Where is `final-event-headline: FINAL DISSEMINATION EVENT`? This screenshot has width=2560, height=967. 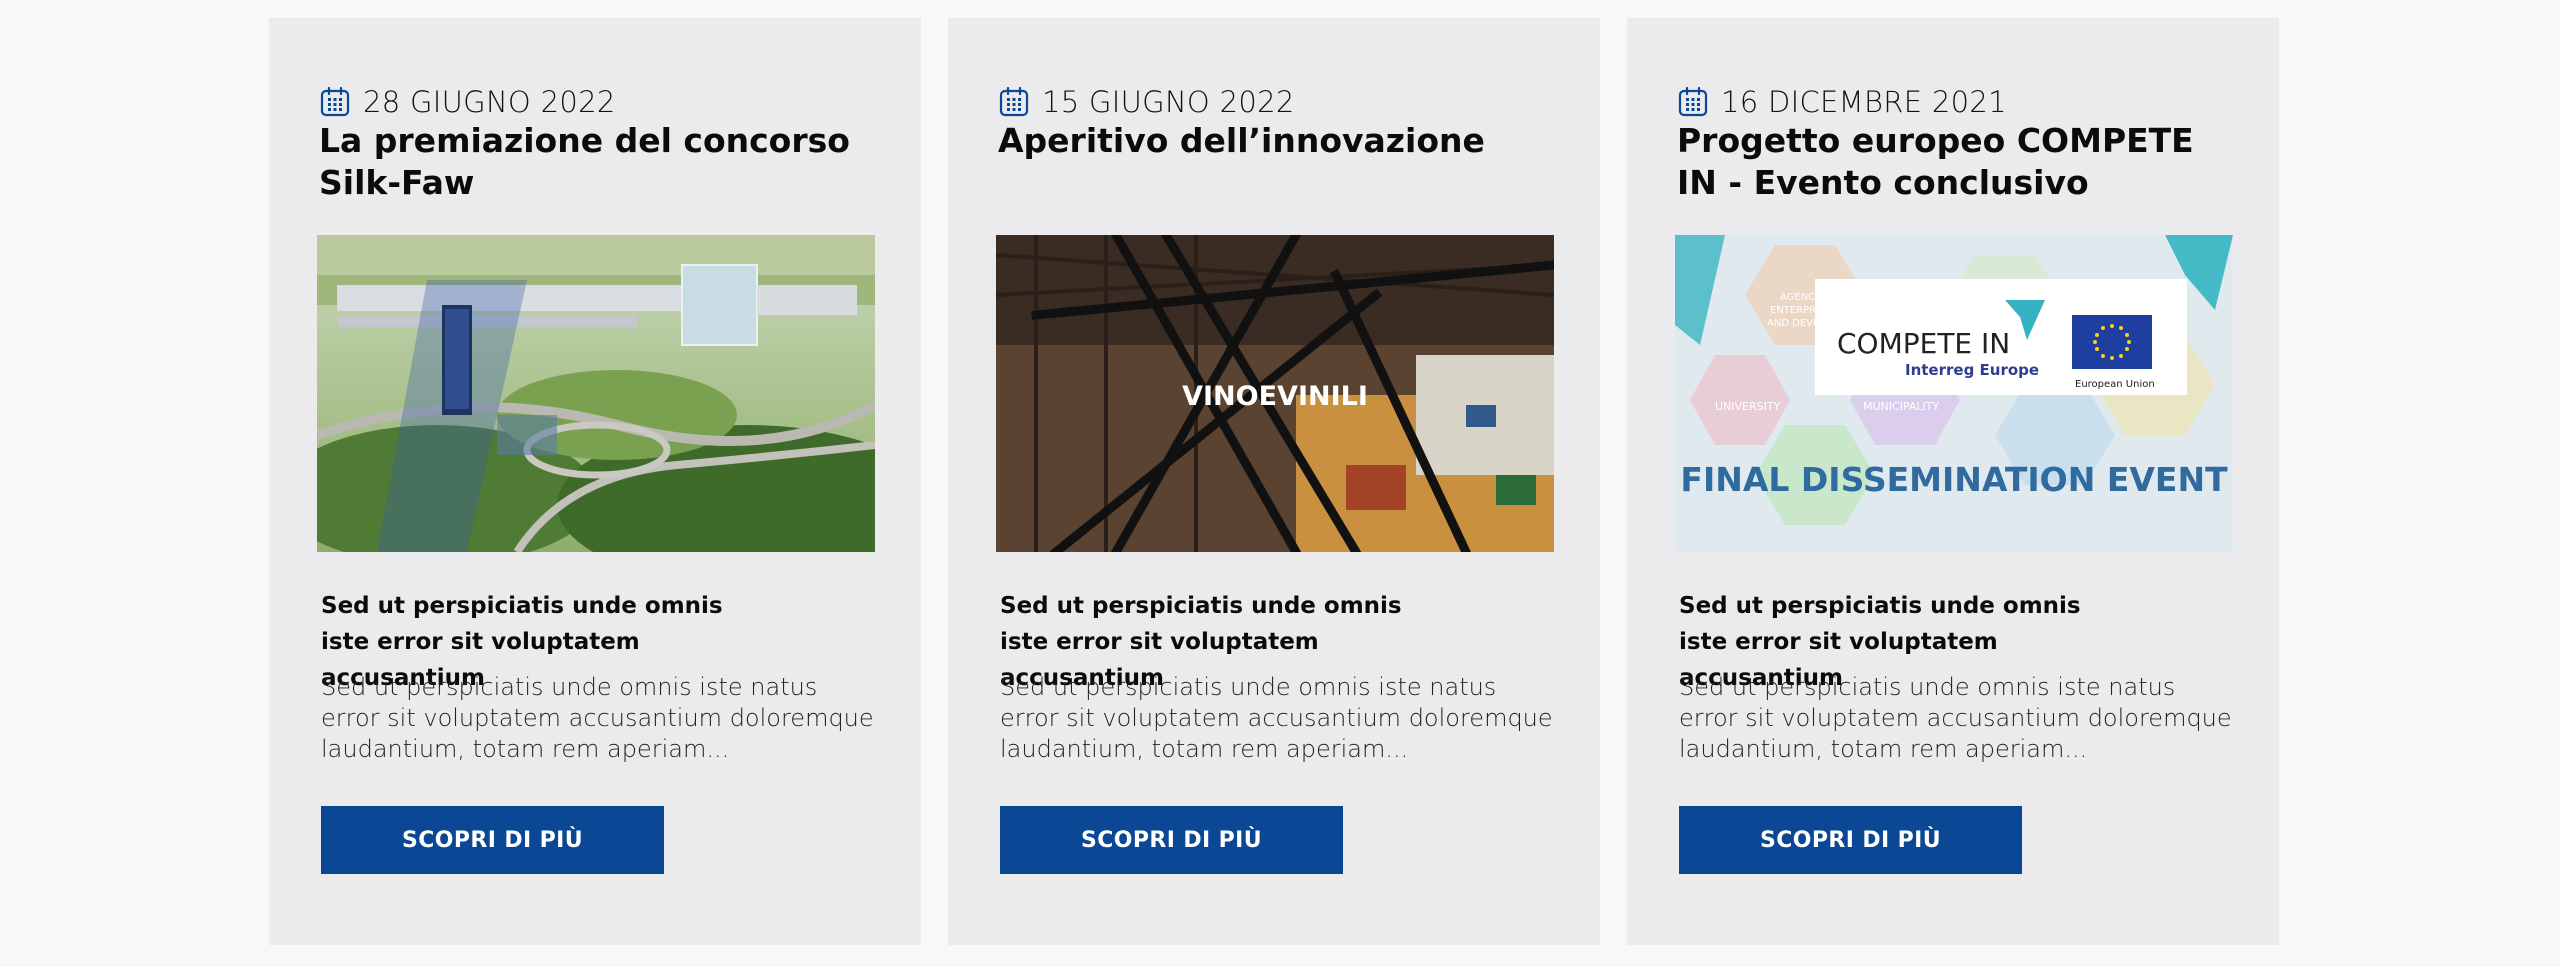 final-event-headline: FINAL DISSEMINATION EVENT is located at coordinates (1954, 479).